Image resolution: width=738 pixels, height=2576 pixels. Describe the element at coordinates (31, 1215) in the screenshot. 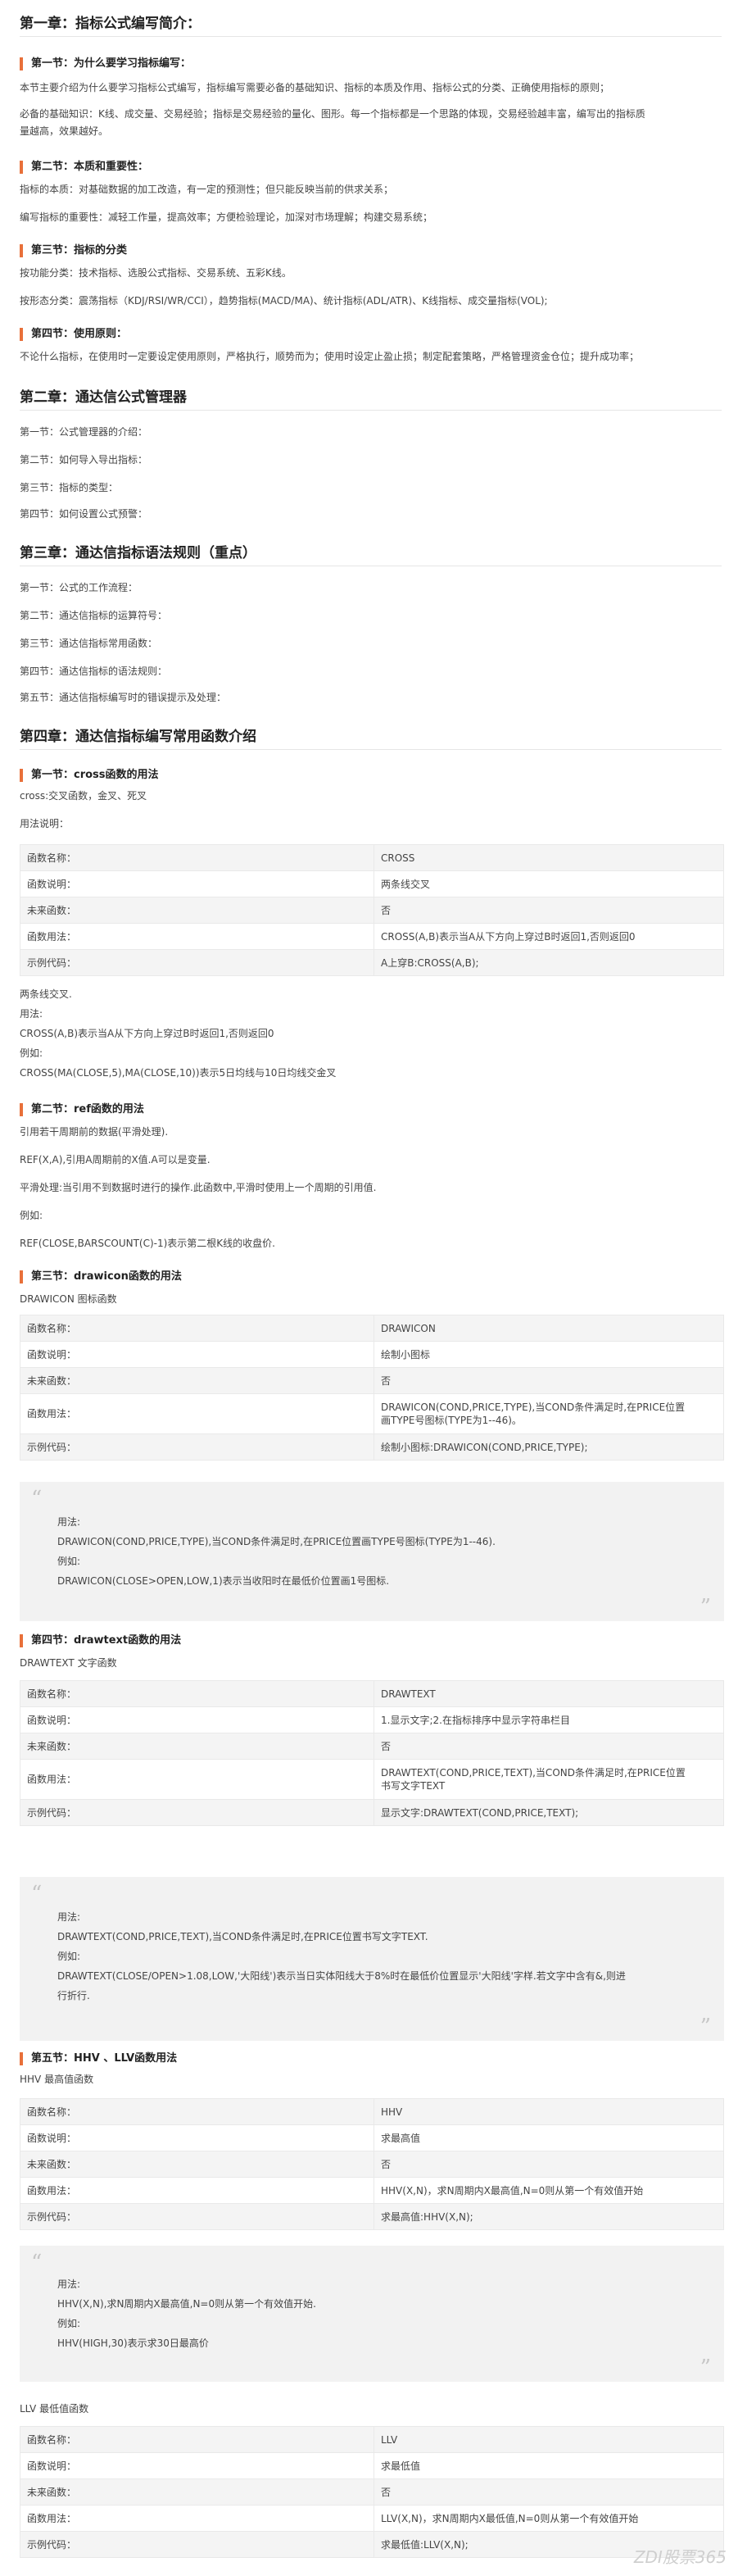

I see `ref-line: 例如:` at that location.